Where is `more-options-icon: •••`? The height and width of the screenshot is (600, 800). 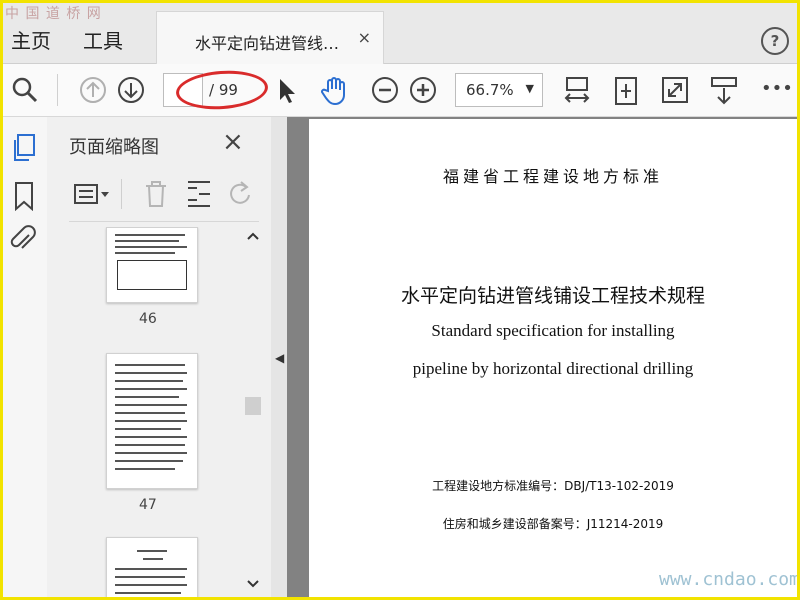 more-options-icon: ••• is located at coordinates (777, 88).